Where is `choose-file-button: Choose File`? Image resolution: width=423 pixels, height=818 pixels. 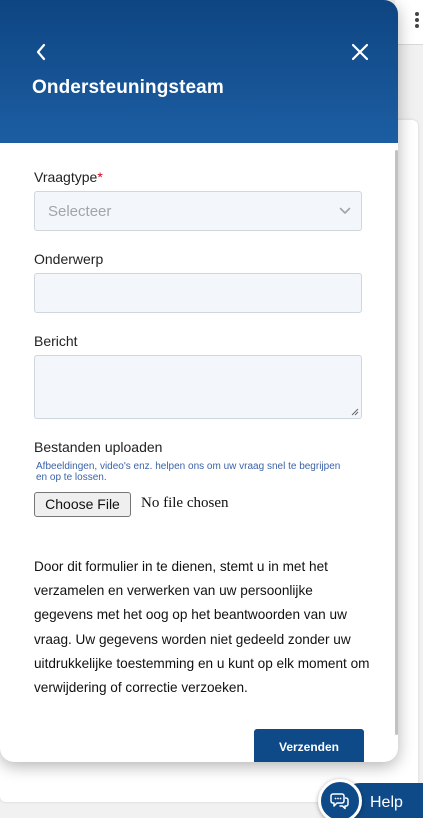 choose-file-button: Choose File is located at coordinates (82, 504).